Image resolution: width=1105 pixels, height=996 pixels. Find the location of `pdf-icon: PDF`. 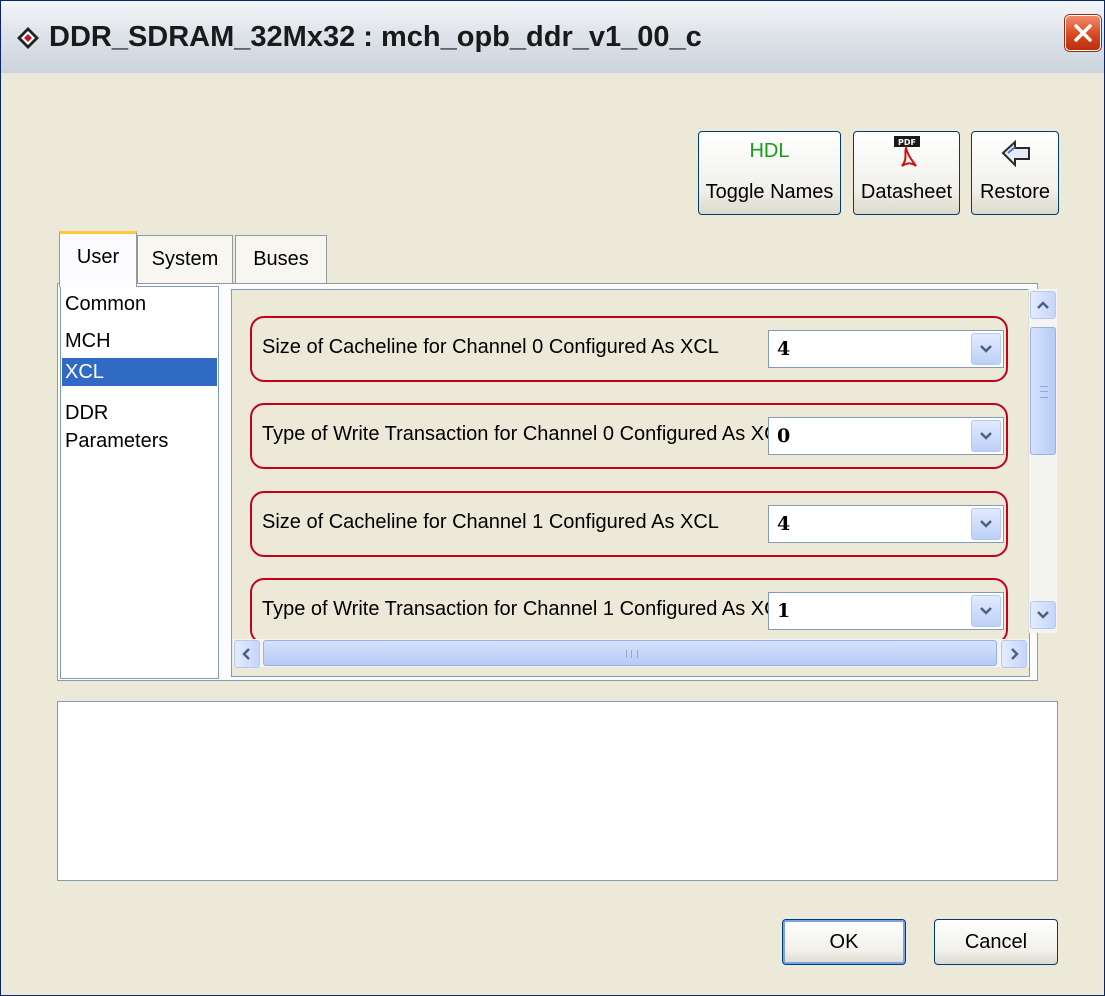

pdf-icon: PDF is located at coordinates (907, 151).